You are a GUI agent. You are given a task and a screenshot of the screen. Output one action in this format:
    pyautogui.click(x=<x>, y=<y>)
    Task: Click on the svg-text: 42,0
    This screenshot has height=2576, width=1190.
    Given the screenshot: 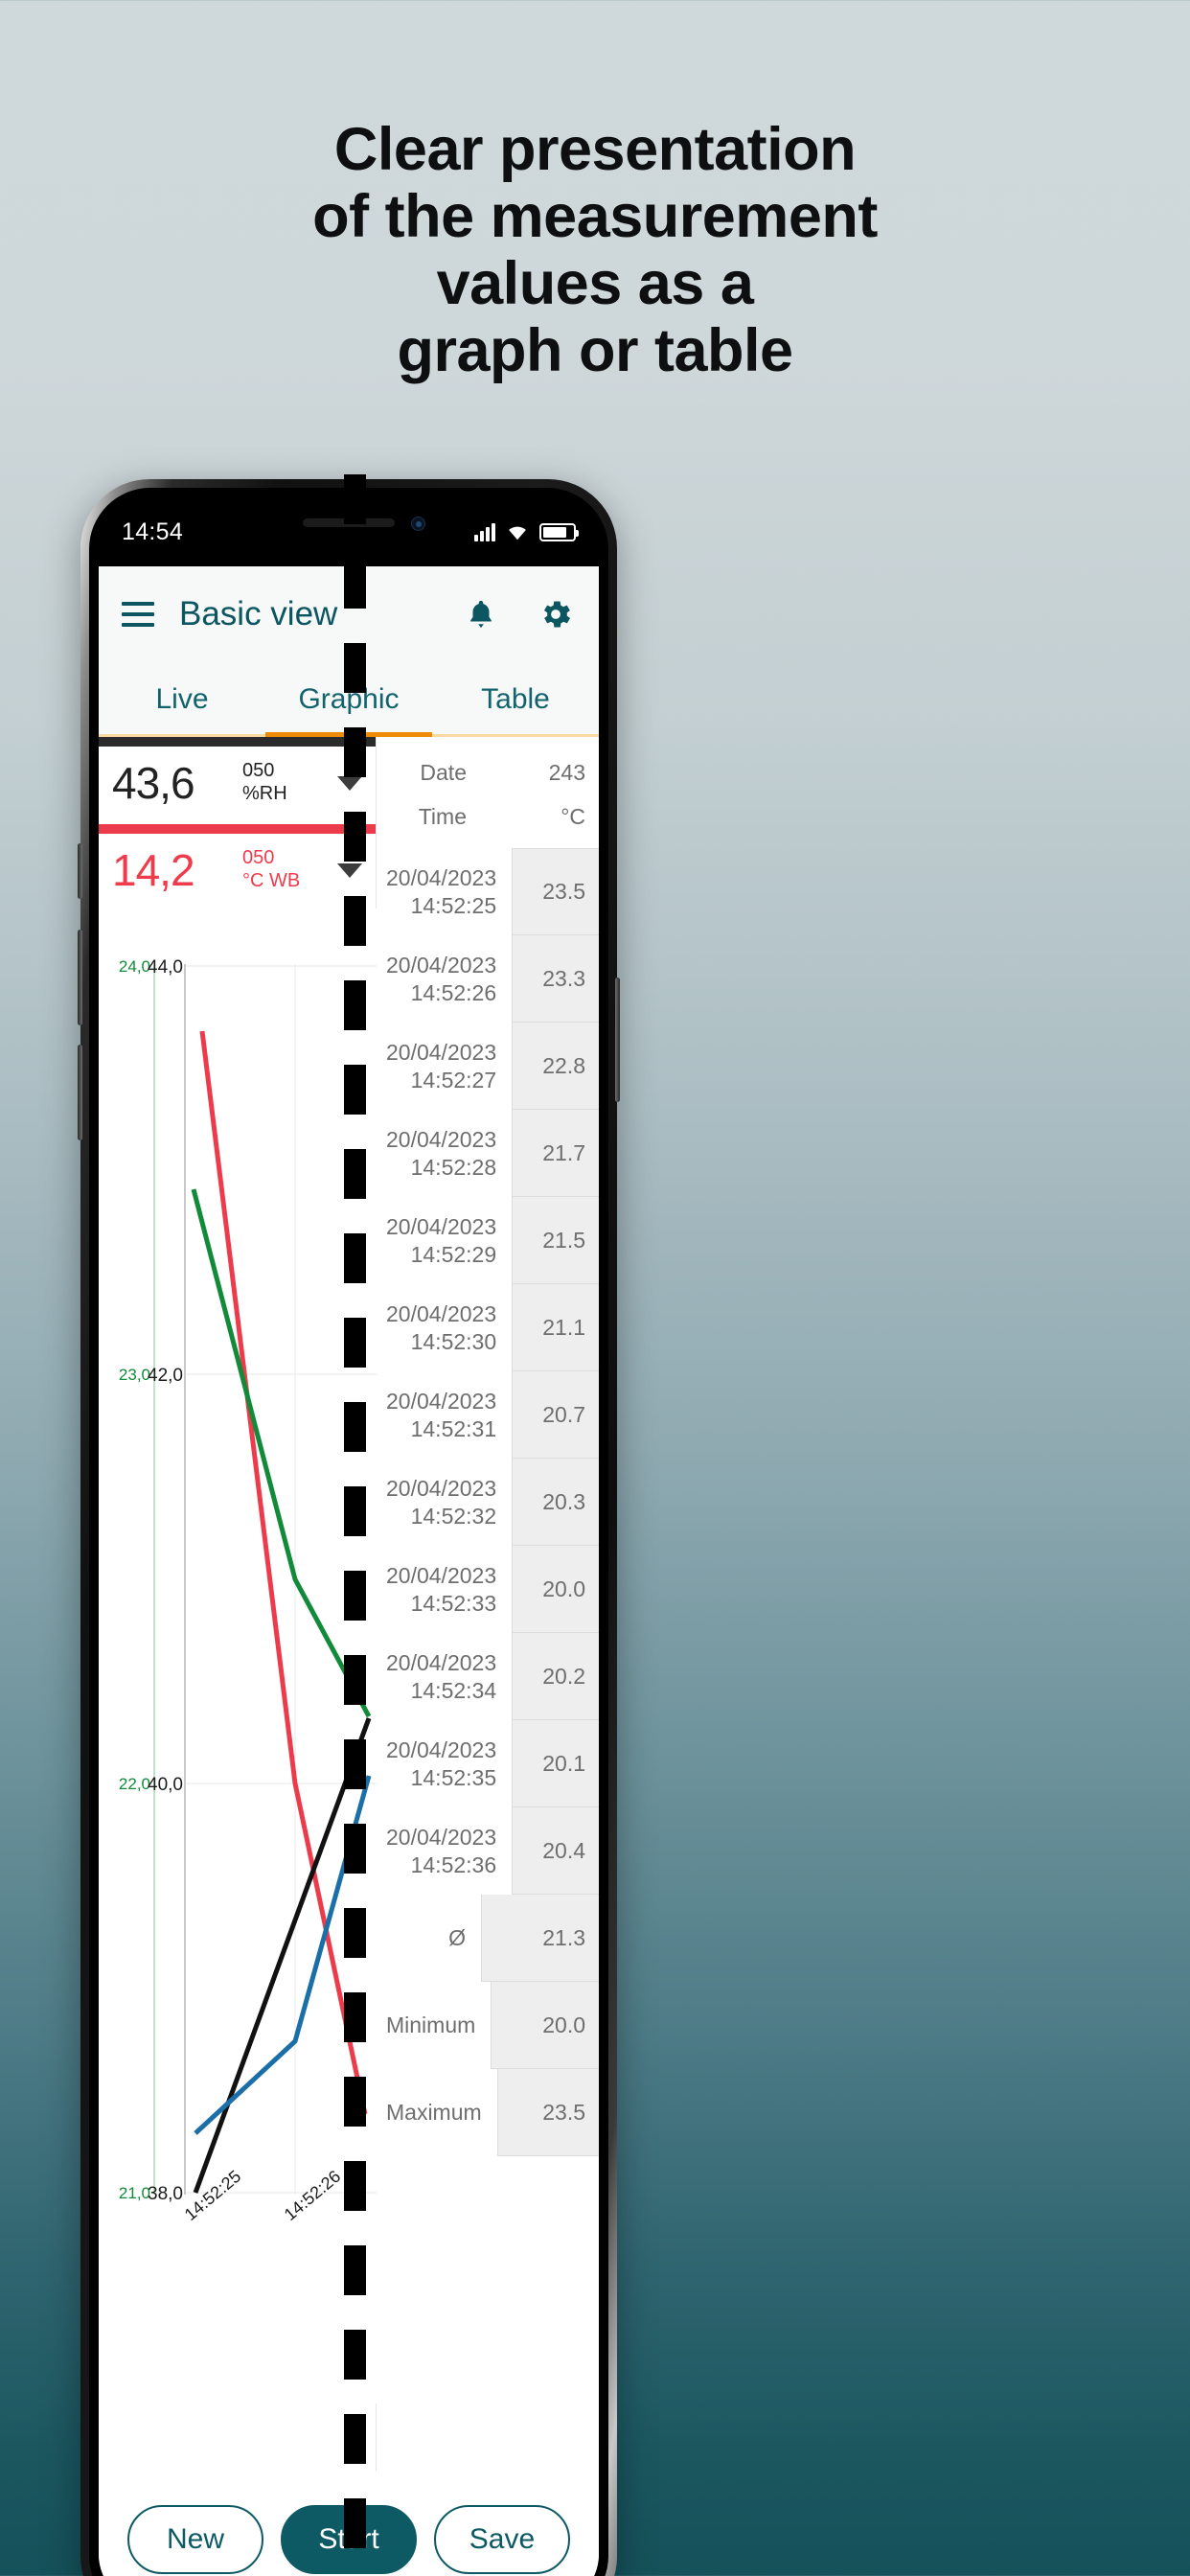 What is the action you would take?
    pyautogui.click(x=166, y=1376)
    